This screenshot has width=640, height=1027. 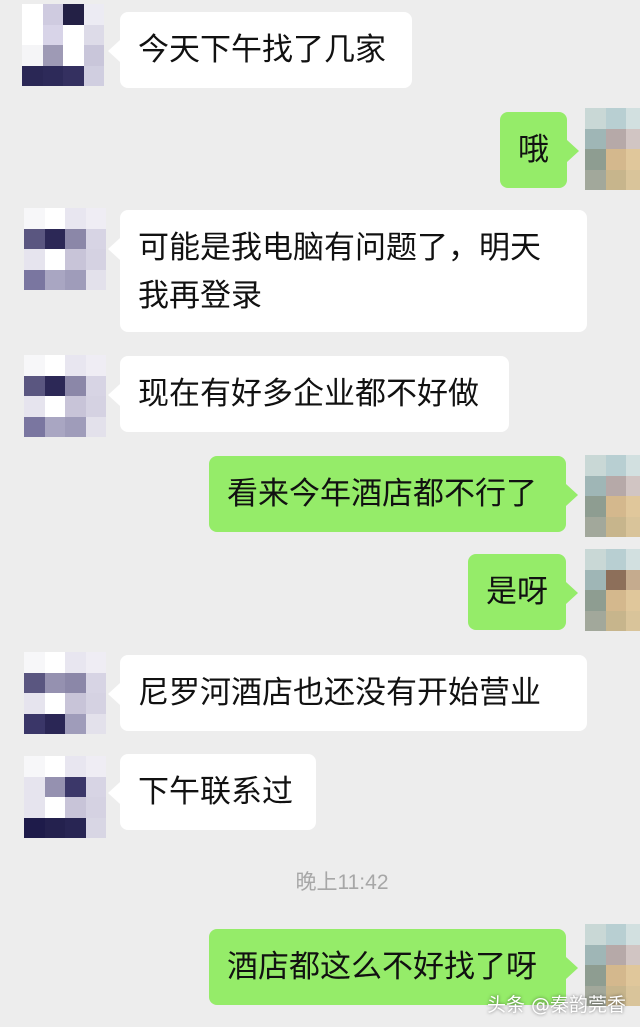 I want to click on message-bubble-outgoing: 哦, so click(x=539, y=150).